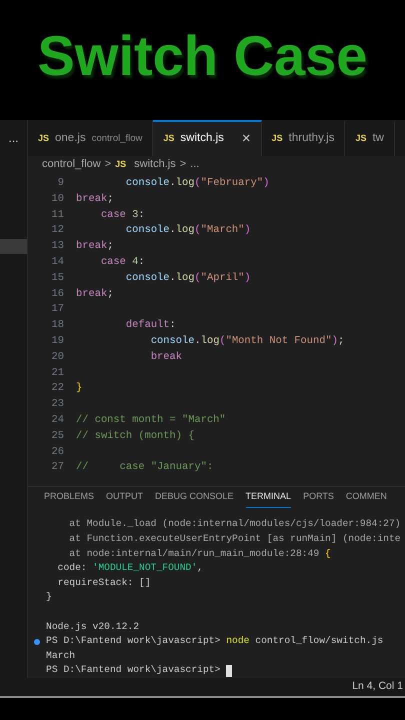  What do you see at coordinates (202, 138) in the screenshot?
I see `tab-label: switch.js` at bounding box center [202, 138].